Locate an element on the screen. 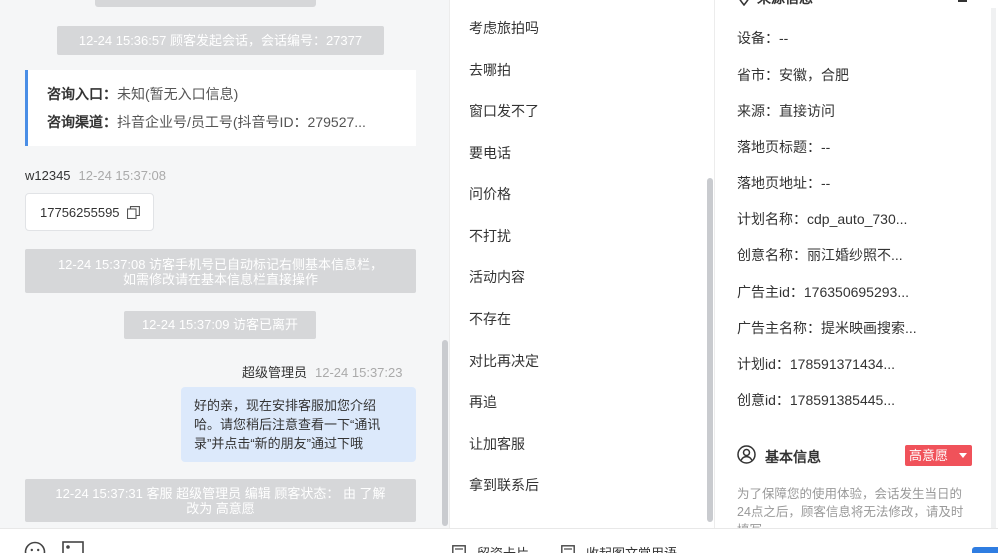 This screenshot has height=553, width=998. quick-reply-item: 不打扰 is located at coordinates (490, 236).